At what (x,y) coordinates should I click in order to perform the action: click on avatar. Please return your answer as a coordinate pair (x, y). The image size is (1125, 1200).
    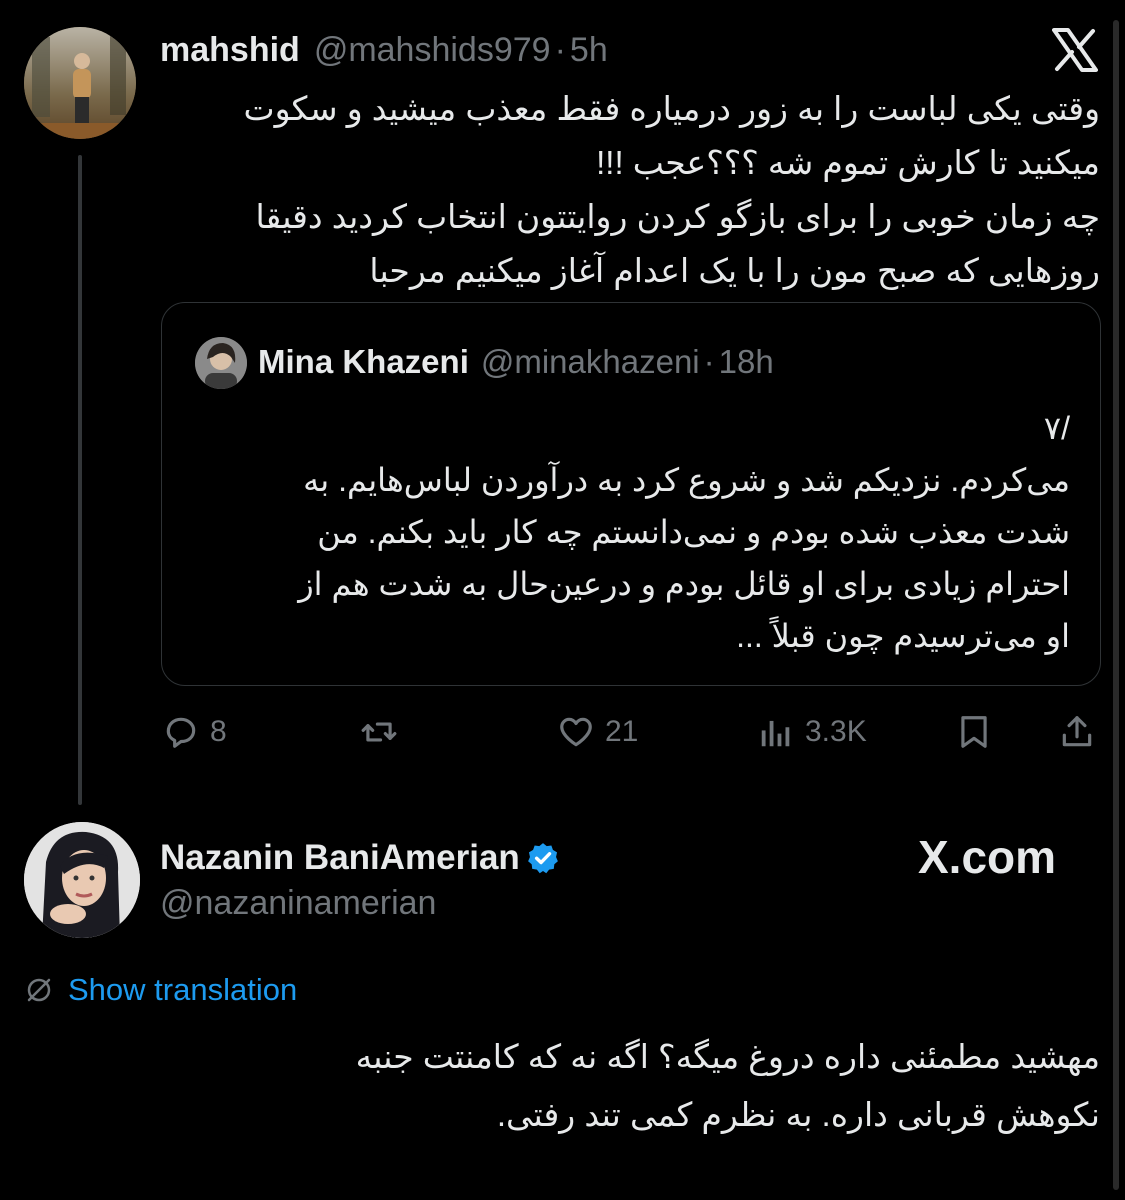
    Looking at the image, I should click on (80, 83).